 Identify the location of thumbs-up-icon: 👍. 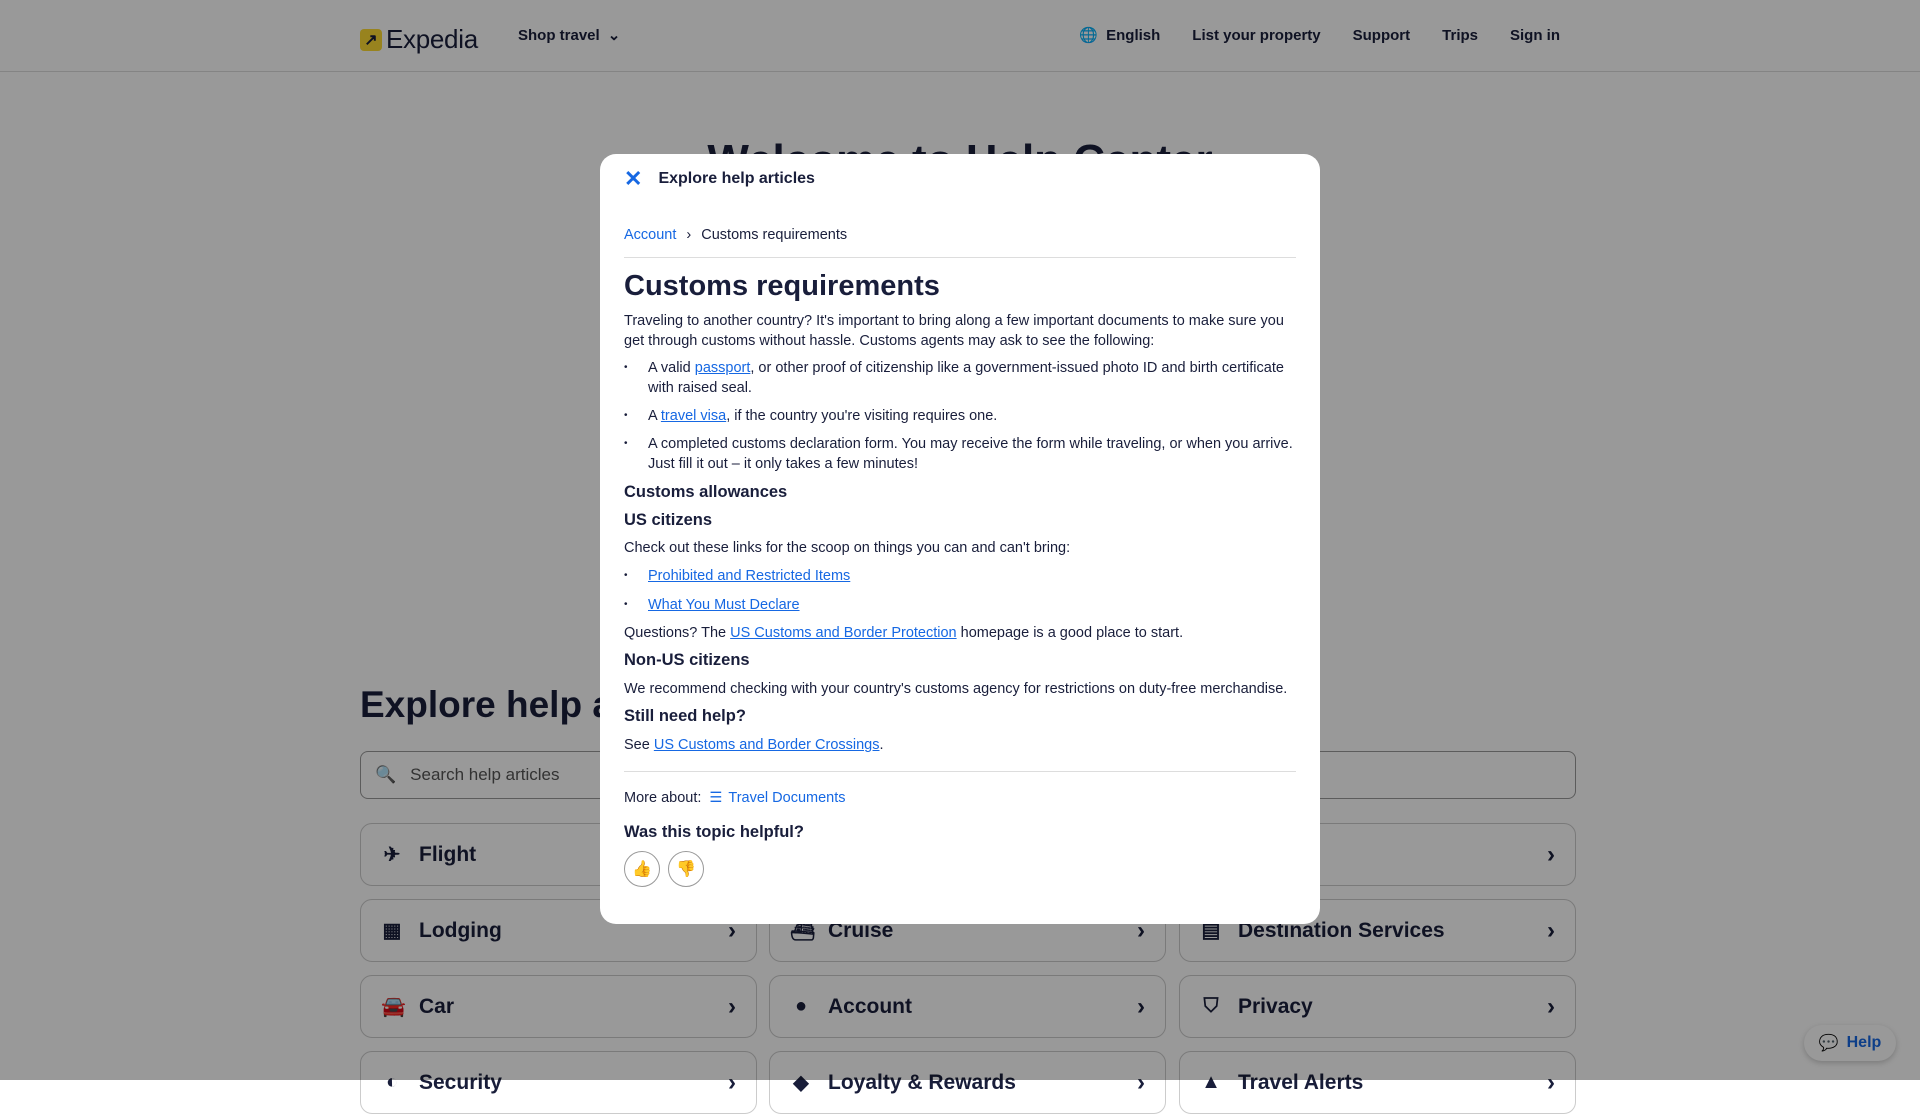
(642, 869).